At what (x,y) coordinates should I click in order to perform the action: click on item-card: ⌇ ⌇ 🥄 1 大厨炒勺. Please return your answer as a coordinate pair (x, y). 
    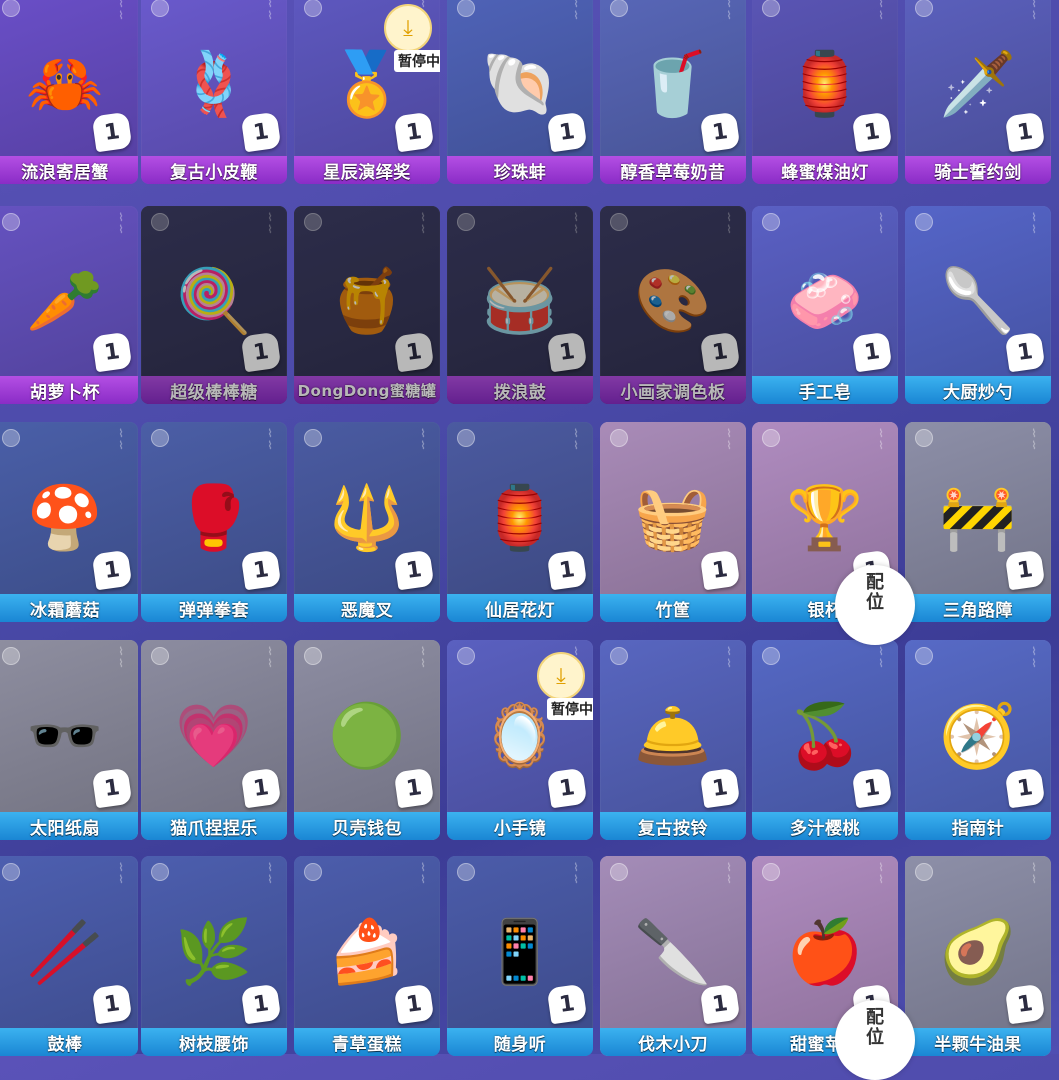
    Looking at the image, I should click on (978, 305).